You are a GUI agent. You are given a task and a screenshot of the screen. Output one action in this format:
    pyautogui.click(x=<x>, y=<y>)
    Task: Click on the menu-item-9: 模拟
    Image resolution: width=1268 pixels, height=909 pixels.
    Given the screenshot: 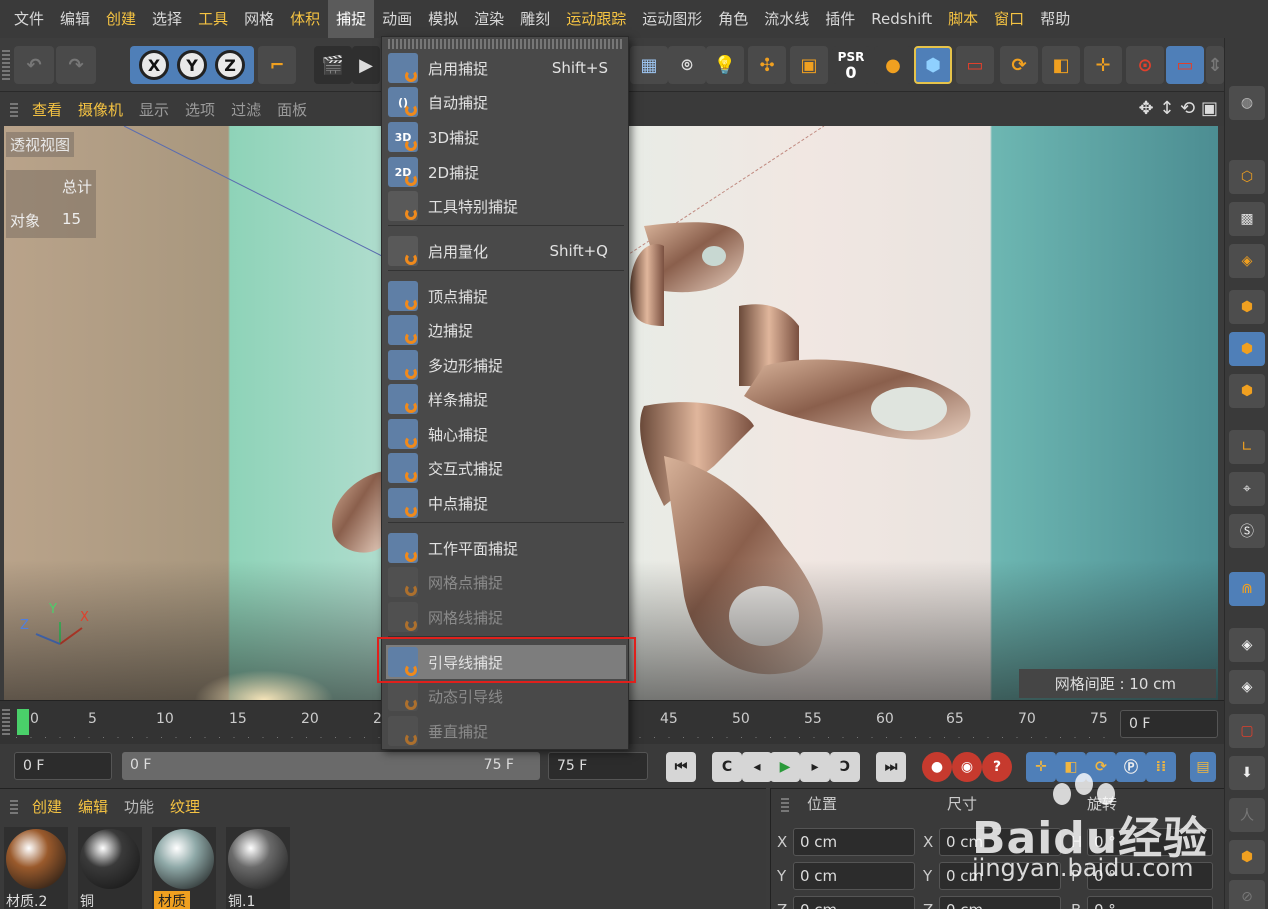 What is the action you would take?
    pyautogui.click(x=443, y=19)
    